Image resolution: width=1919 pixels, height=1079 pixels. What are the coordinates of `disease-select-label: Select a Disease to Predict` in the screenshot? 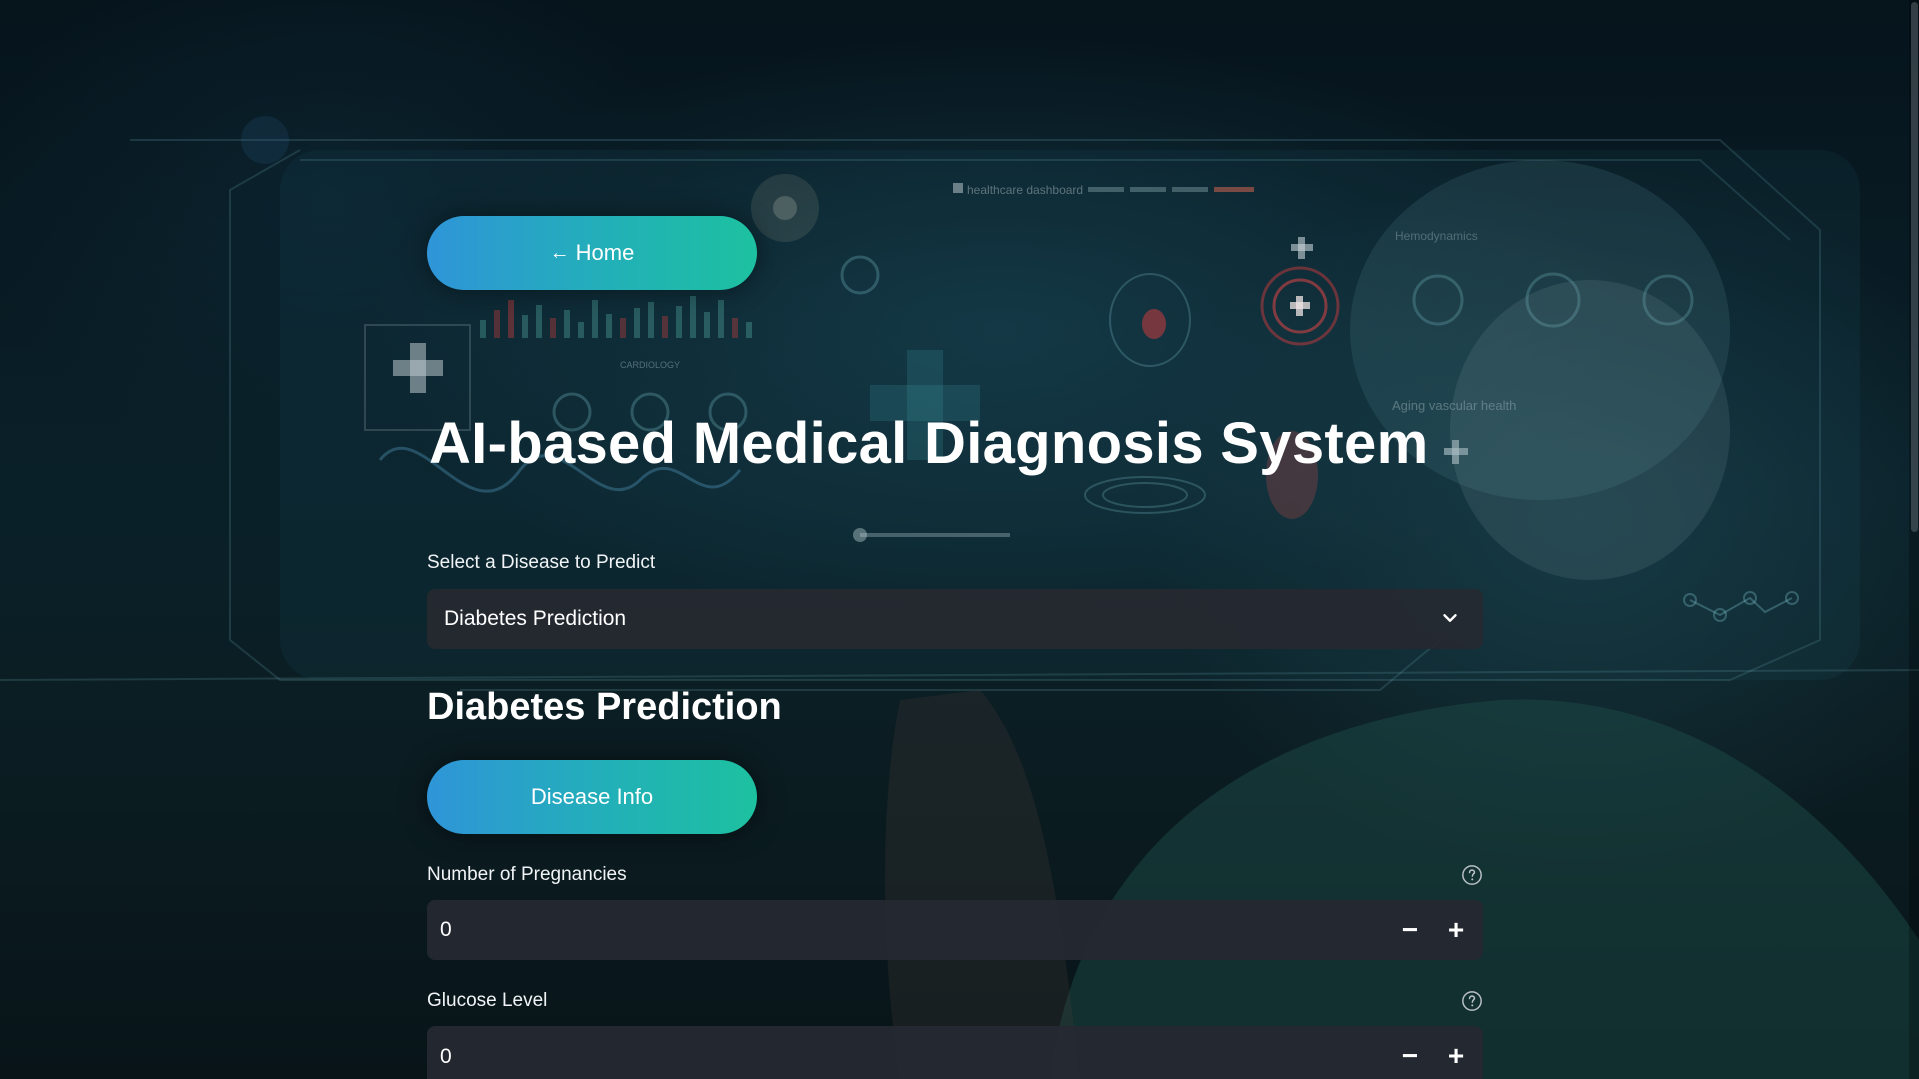 It's located at (541, 562).